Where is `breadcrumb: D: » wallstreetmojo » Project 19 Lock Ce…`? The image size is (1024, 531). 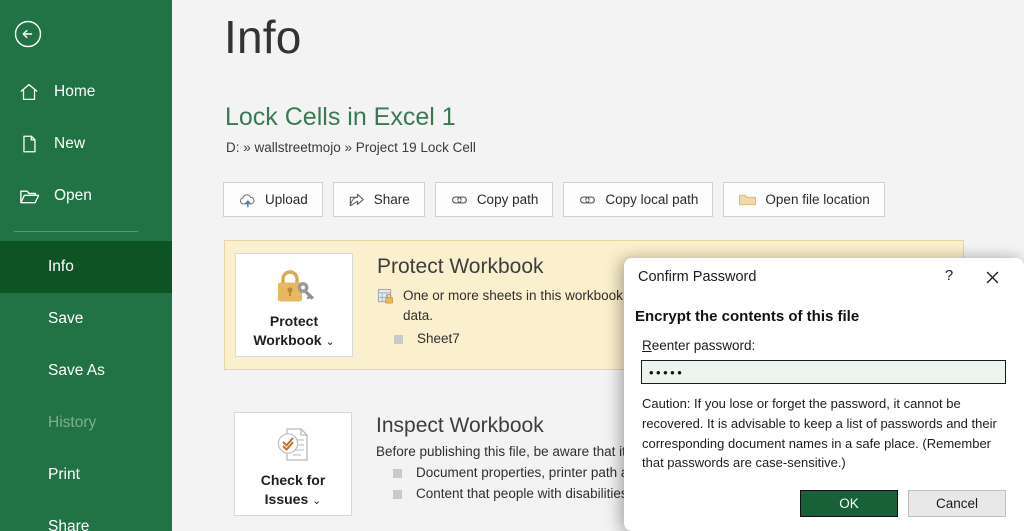
breadcrumb: D: » wallstreetmojo » Project 19 Lock Ce… is located at coordinates (351, 147).